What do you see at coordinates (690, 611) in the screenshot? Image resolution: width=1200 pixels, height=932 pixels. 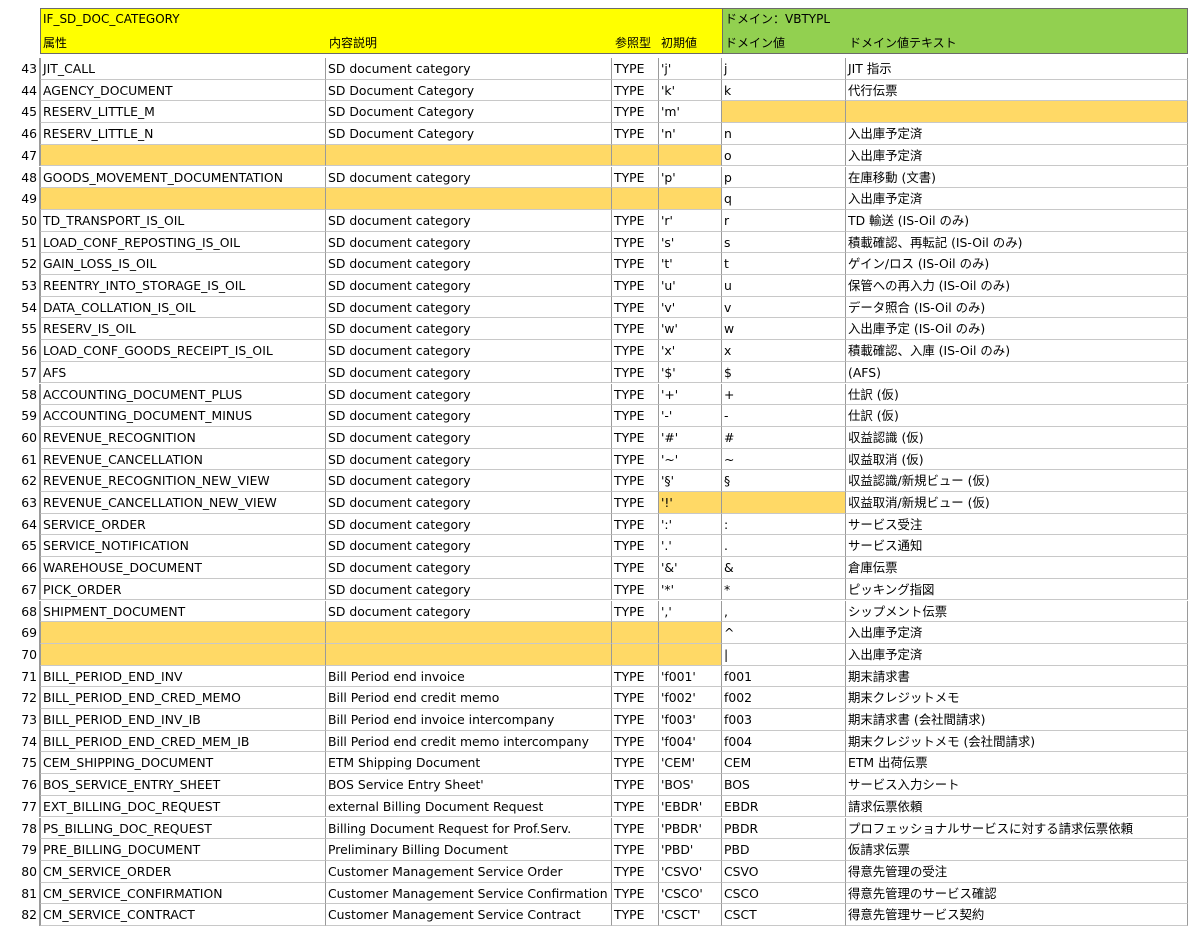 I see `cell-initial-value: ','` at bounding box center [690, 611].